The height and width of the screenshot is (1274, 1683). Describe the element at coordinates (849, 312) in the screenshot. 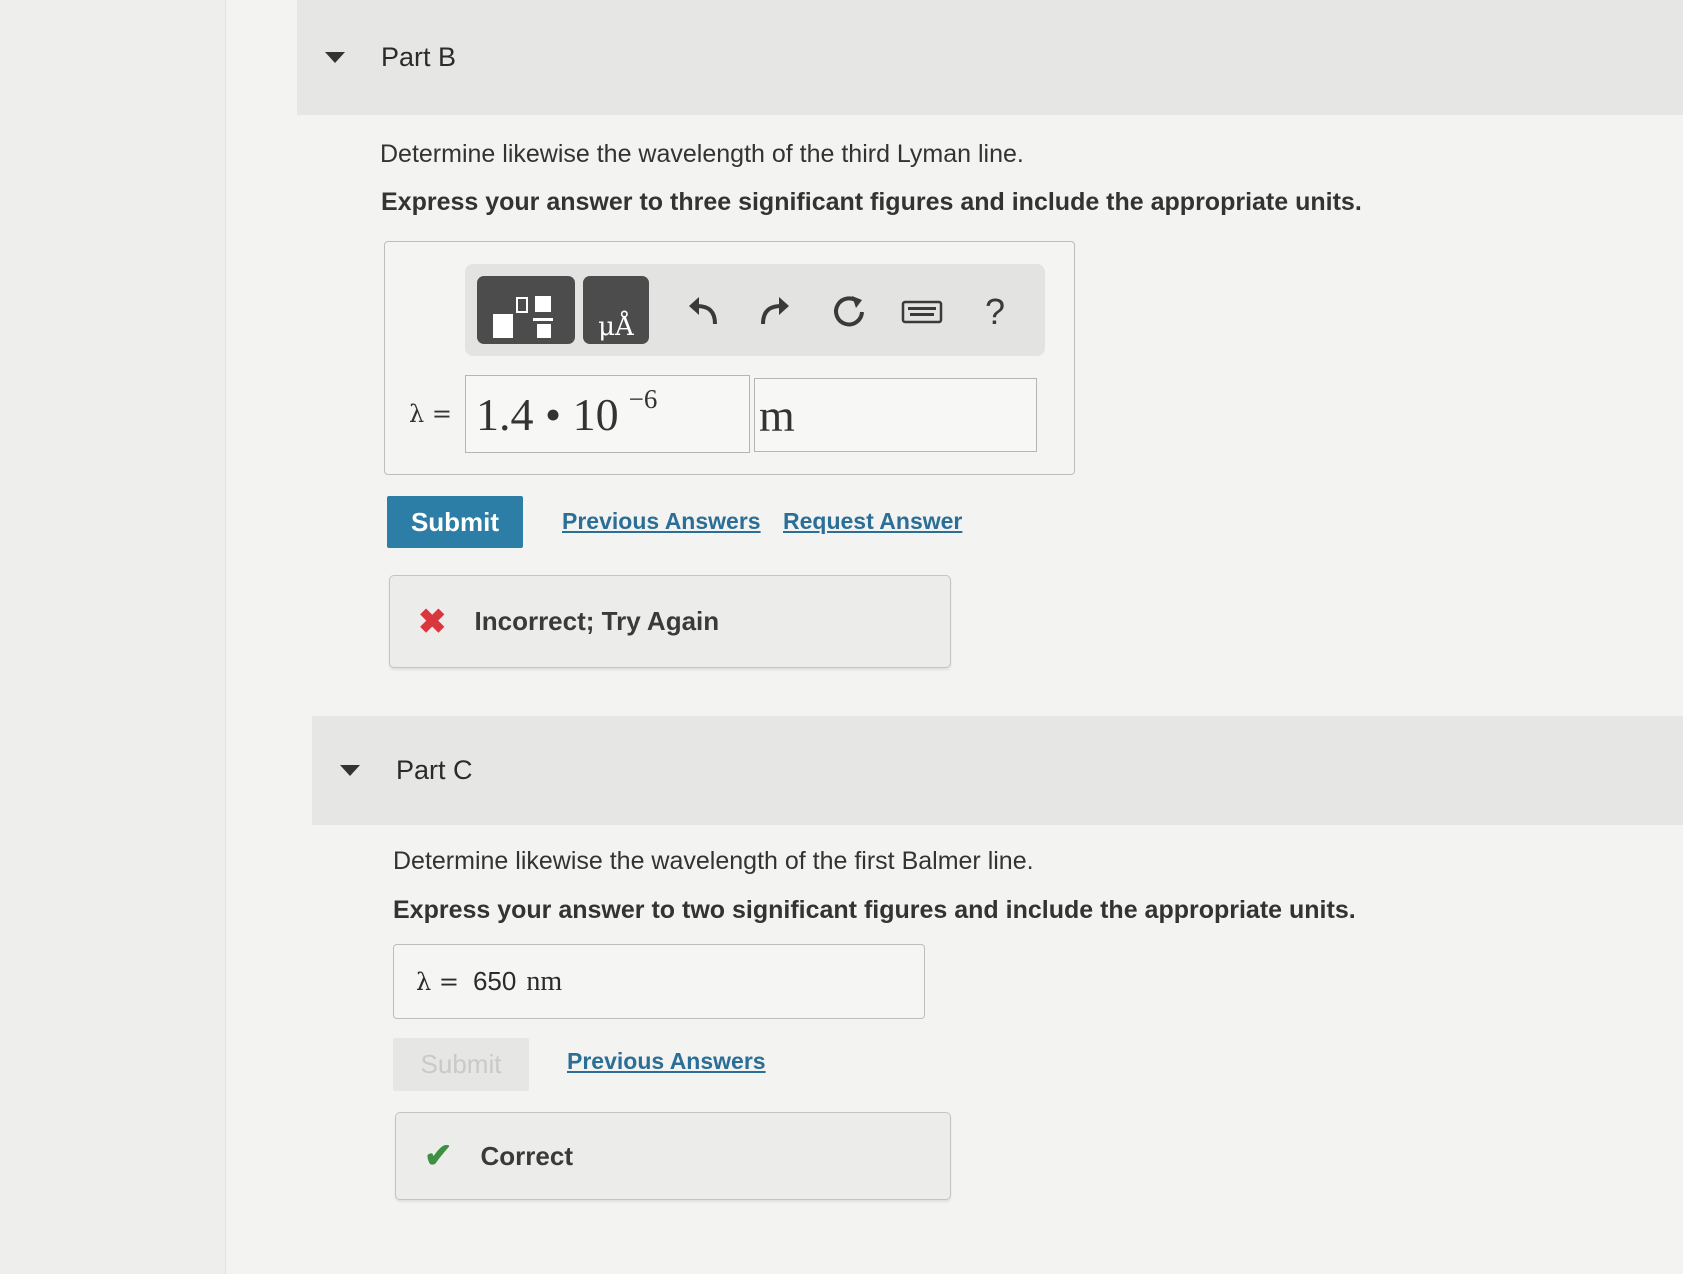

I see `reset-icon` at that location.